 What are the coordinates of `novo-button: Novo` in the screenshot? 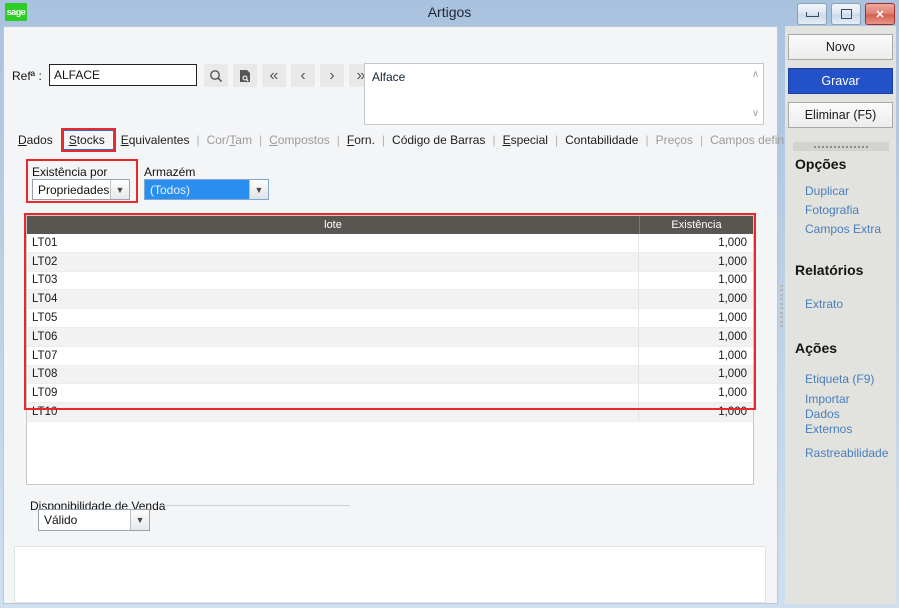 It's located at (840, 47).